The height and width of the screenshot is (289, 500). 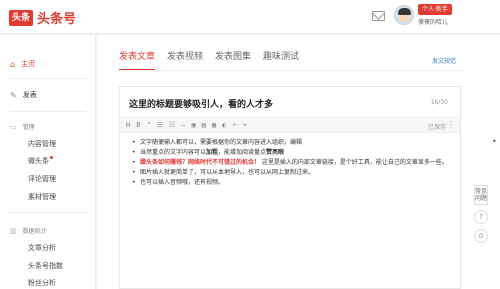 I want to click on avatar, so click(x=404, y=15).